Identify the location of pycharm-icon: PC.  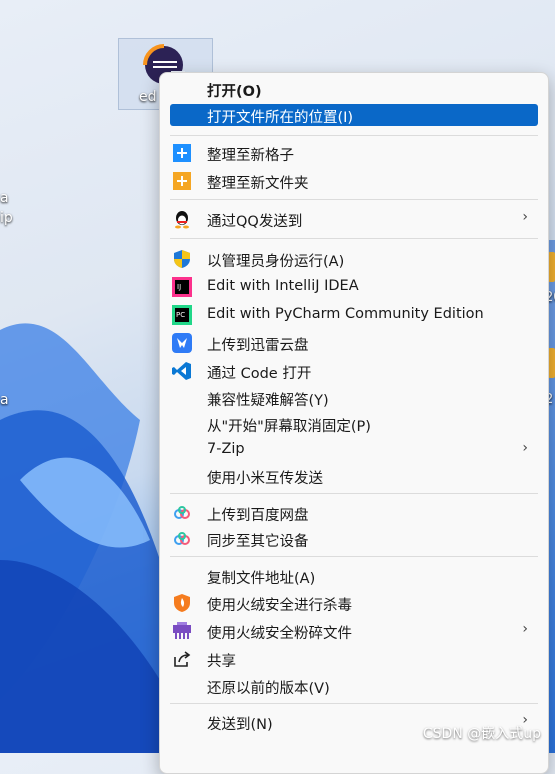
(182, 315).